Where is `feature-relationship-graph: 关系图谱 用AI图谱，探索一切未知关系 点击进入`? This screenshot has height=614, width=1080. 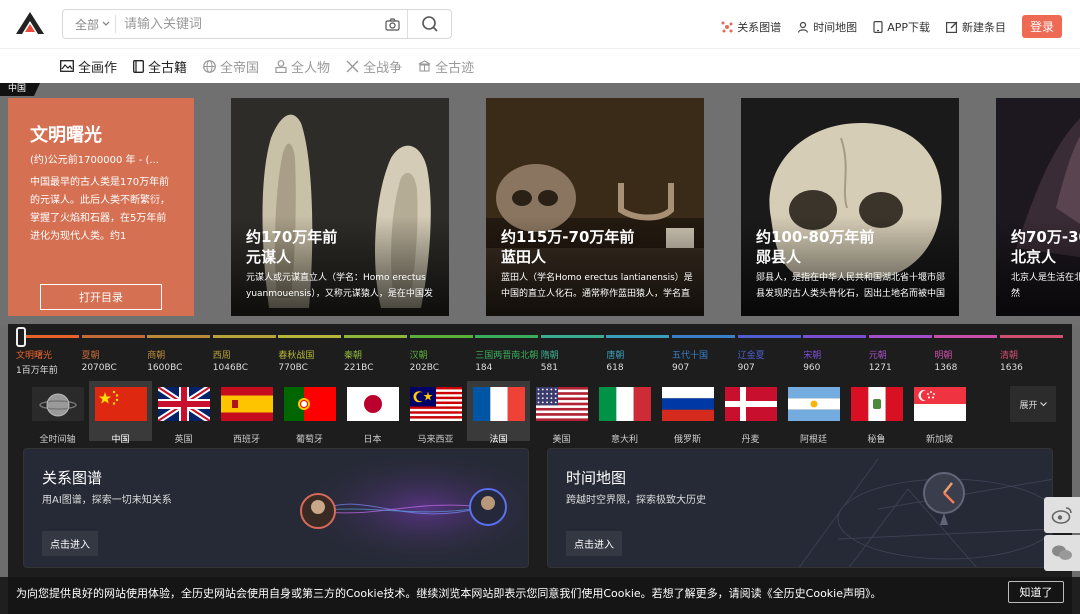 feature-relationship-graph: 关系图谱 用AI图谱，探索一切未知关系 点击进入 is located at coordinates (276, 508).